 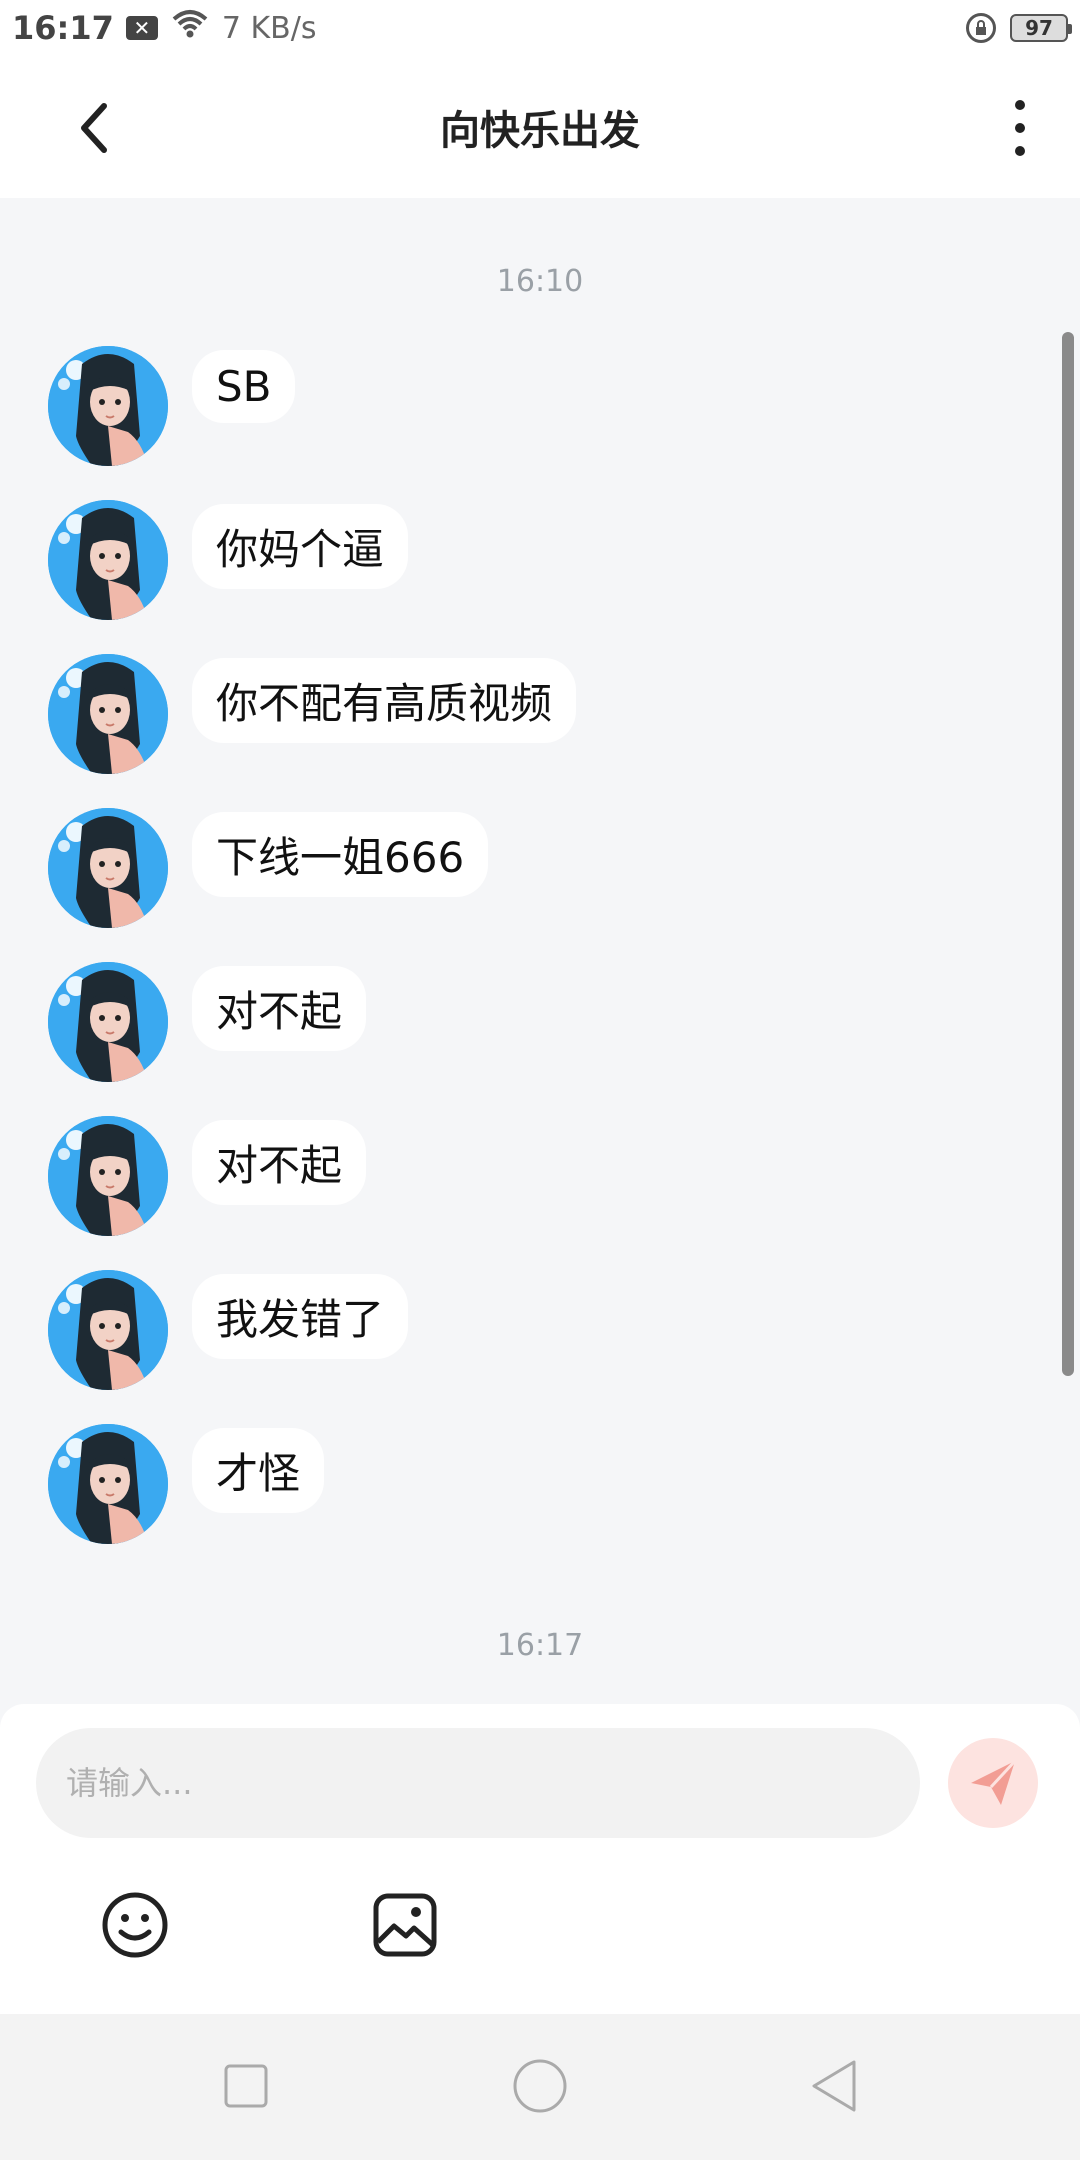 What do you see at coordinates (540, 1859) in the screenshot?
I see `message-composer` at bounding box center [540, 1859].